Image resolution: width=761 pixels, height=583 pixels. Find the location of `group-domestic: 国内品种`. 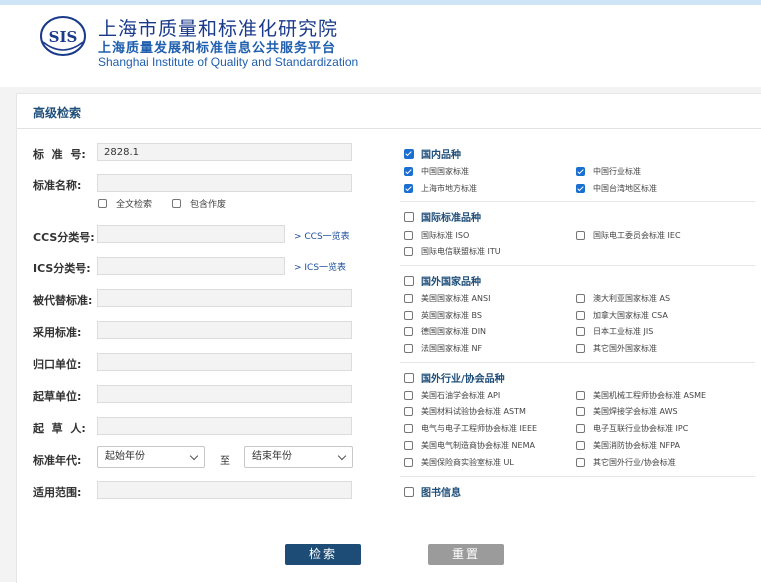

group-domestic: 国内品种 is located at coordinates (432, 153).